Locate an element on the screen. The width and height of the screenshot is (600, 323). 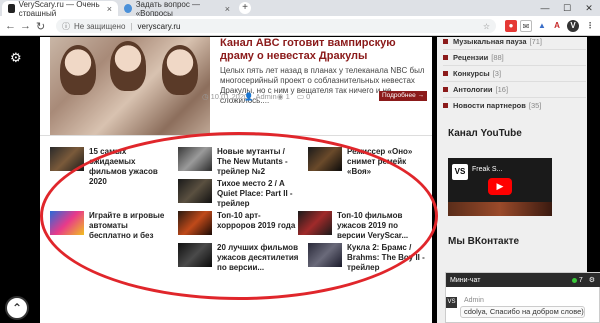
play-icon: ▶ is located at coordinates (500, 186).